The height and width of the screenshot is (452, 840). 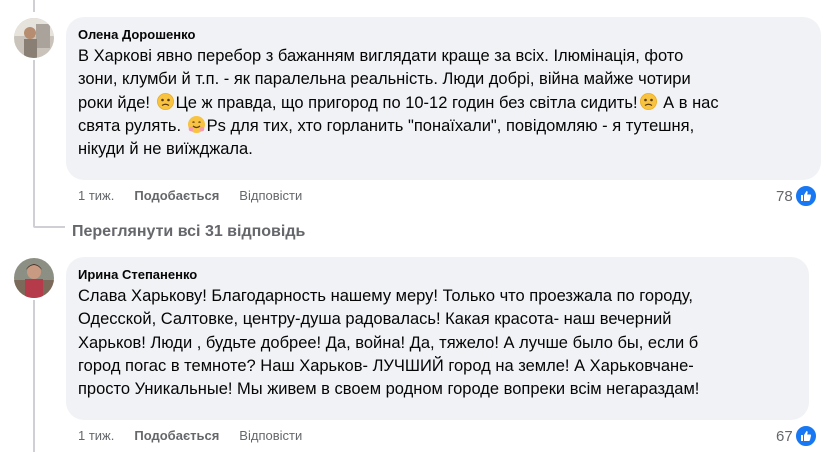 I want to click on reaction-count-label: 78, so click(x=784, y=196).